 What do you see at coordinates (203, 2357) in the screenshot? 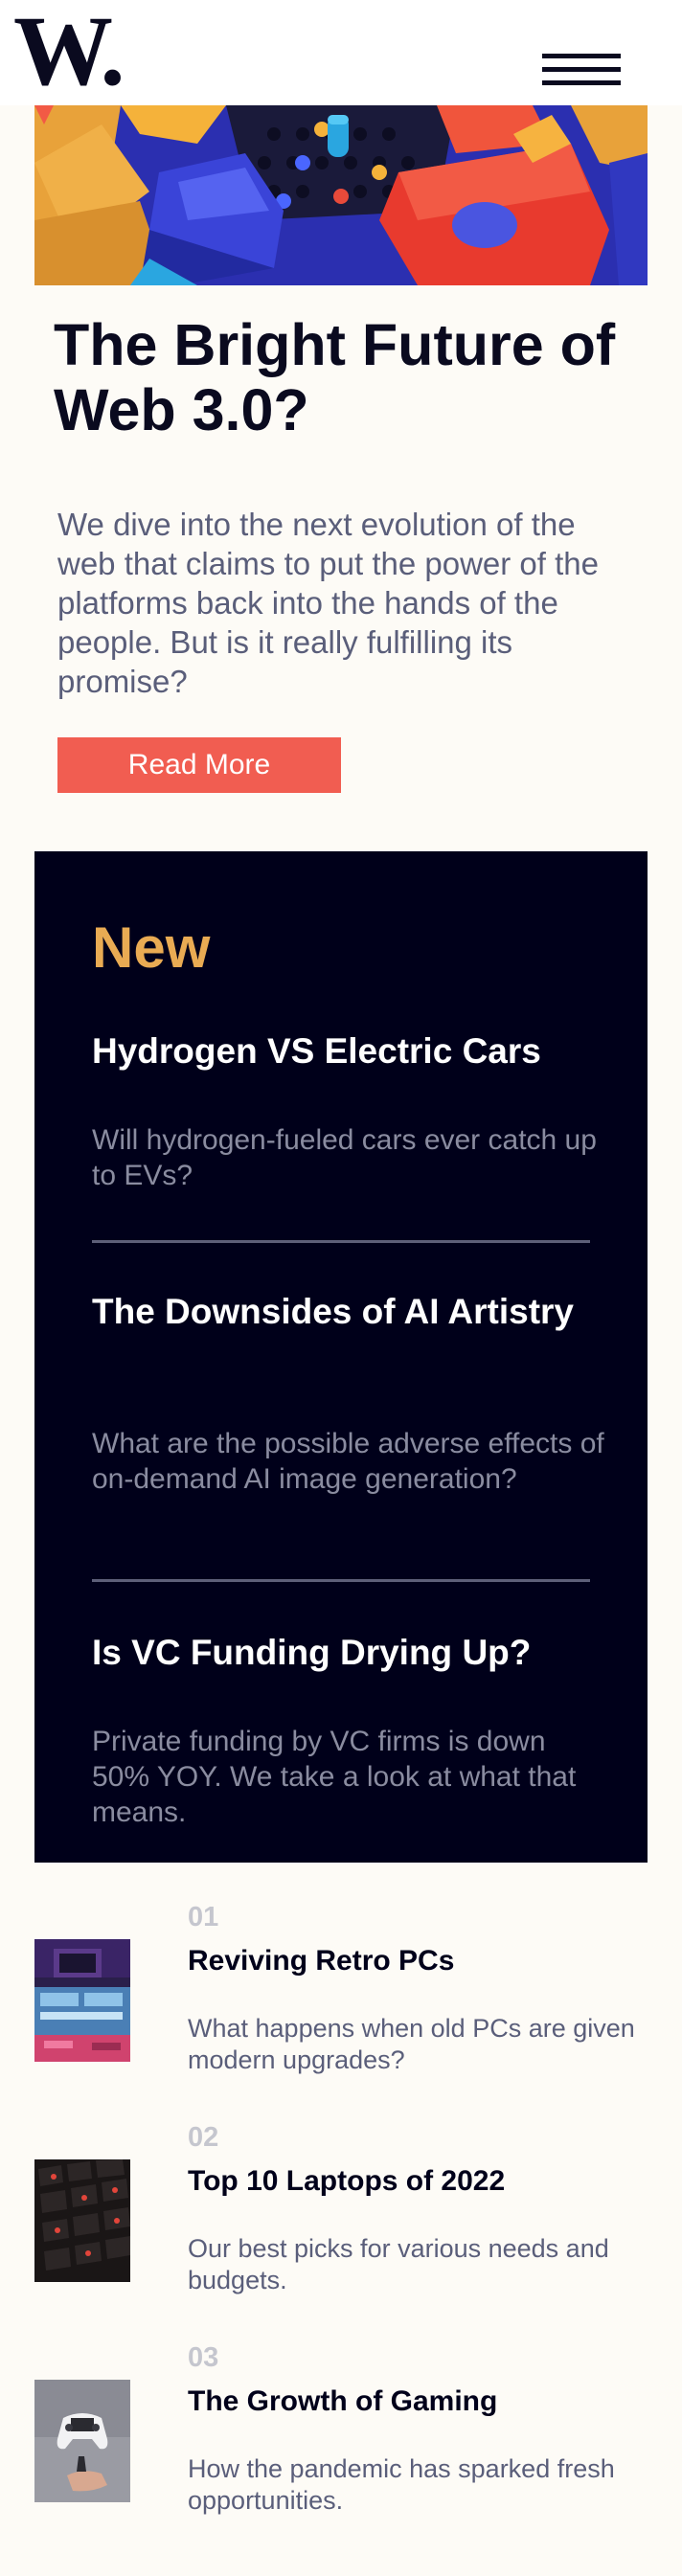
I see `list-item-number: 03` at bounding box center [203, 2357].